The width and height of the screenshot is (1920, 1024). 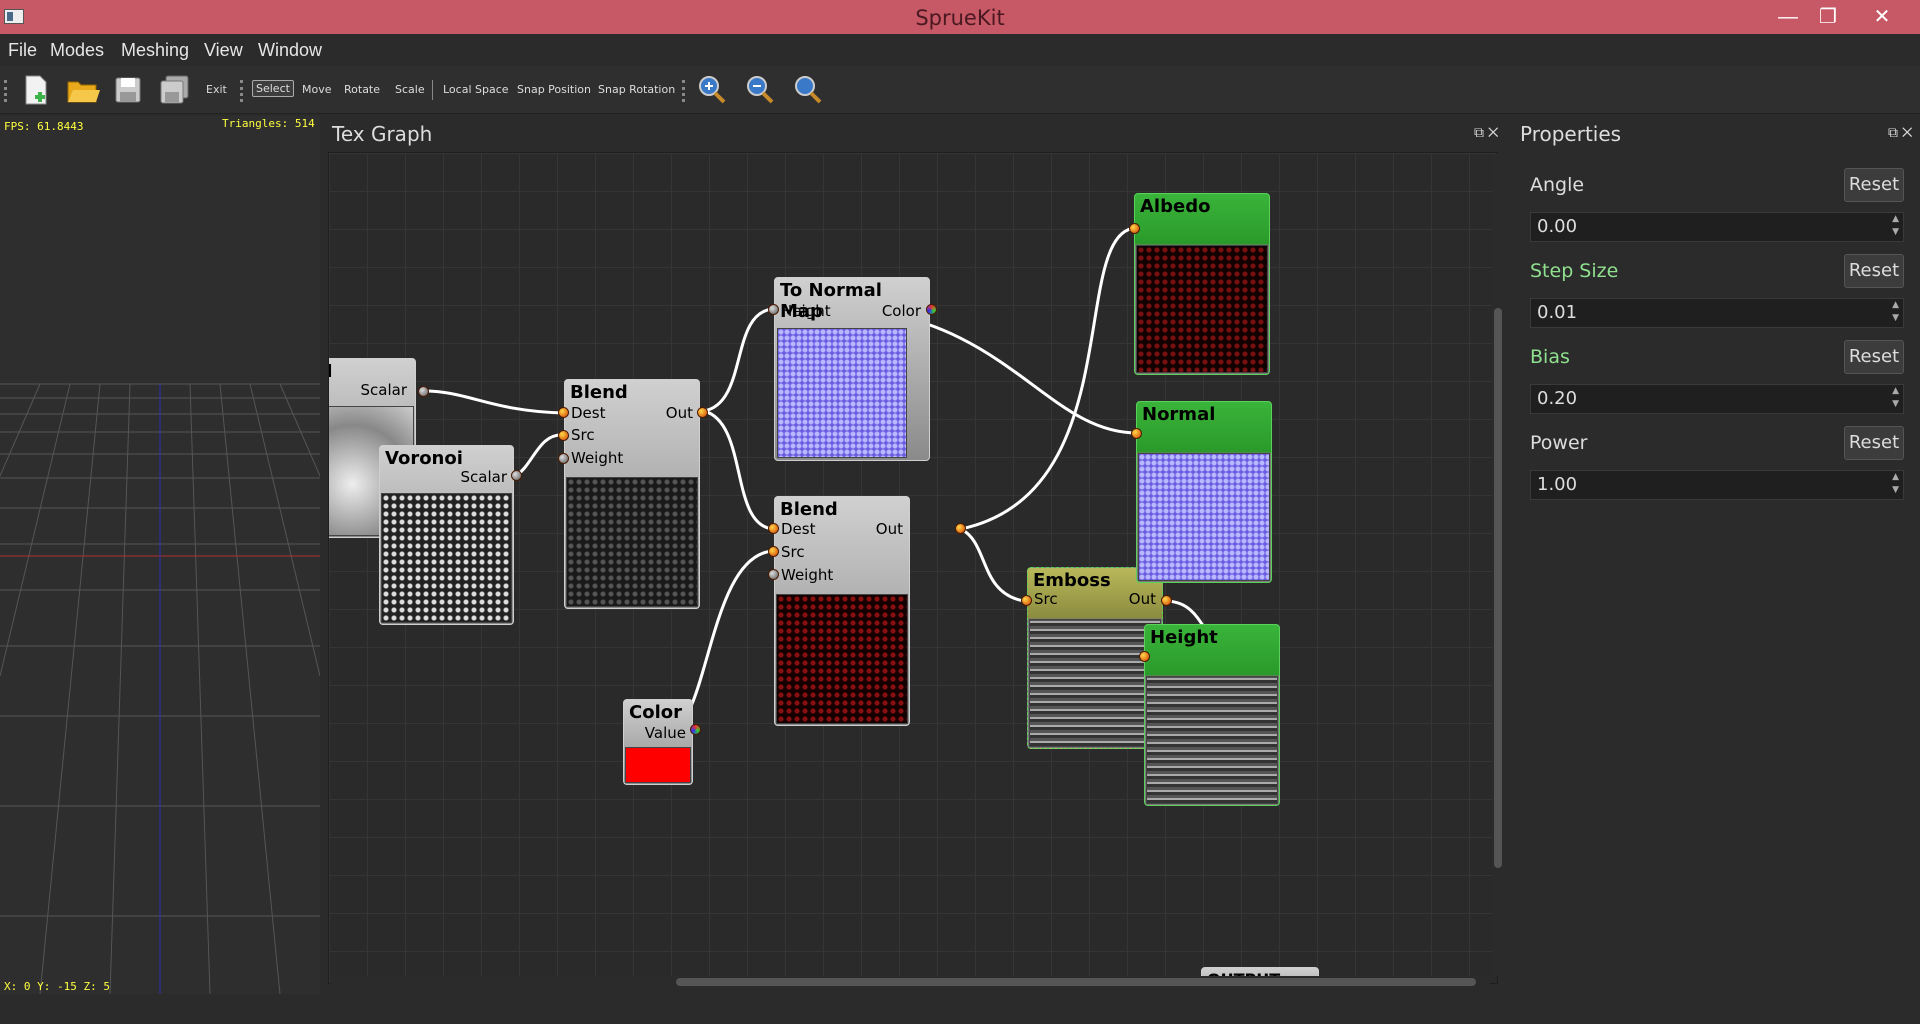 What do you see at coordinates (712, 90) in the screenshot?
I see `zoom-in-icon` at bounding box center [712, 90].